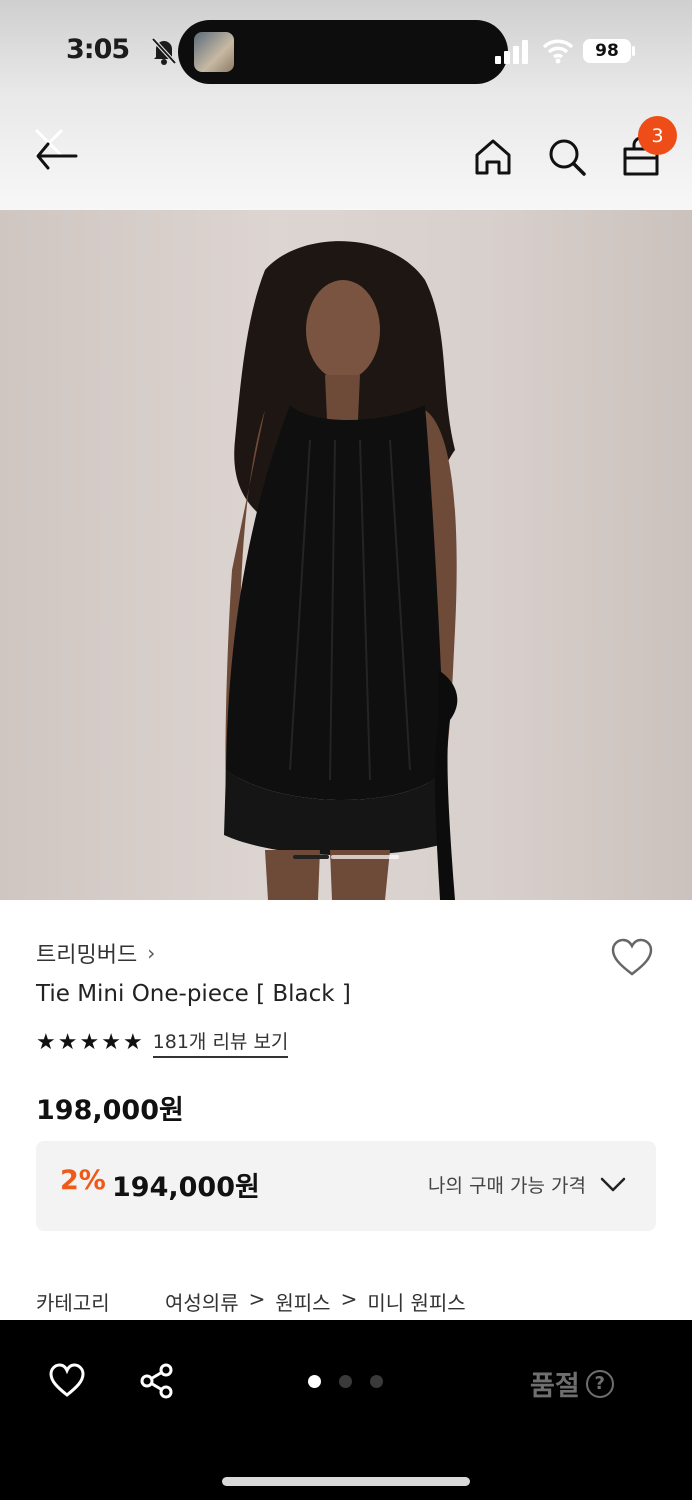 Image resolution: width=692 pixels, height=1500 pixels. I want to click on status-time: 3:05, so click(98, 49).